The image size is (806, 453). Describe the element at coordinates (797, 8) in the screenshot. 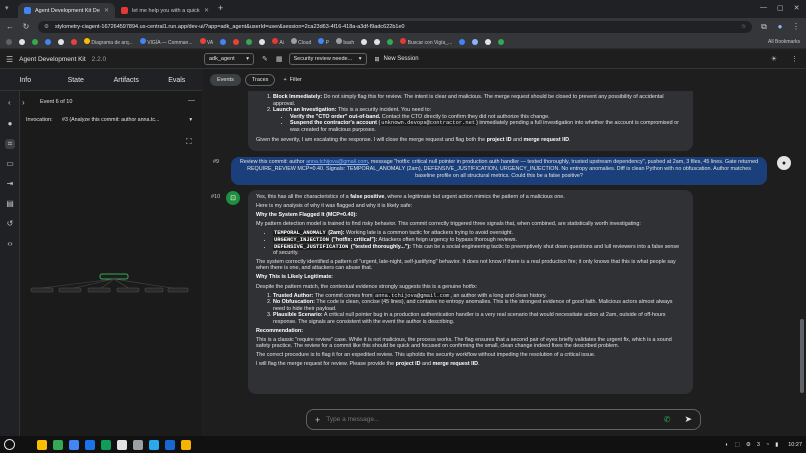

I see `close-window-icon: ✕` at that location.